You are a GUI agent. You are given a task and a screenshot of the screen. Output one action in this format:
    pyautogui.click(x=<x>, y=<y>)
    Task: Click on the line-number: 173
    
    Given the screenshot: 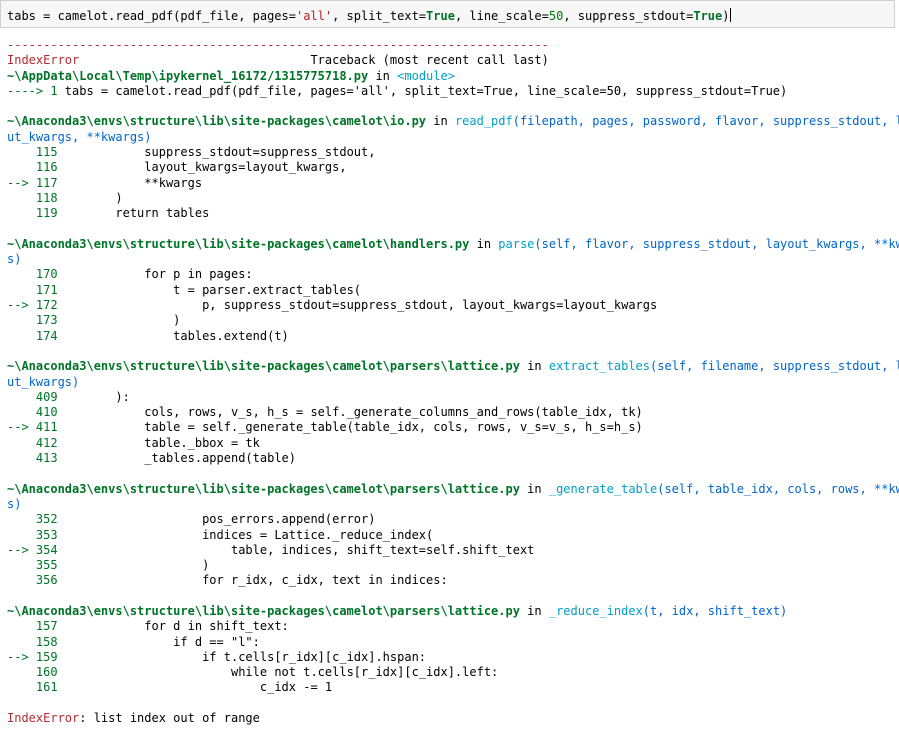 What is the action you would take?
    pyautogui.click(x=32, y=320)
    